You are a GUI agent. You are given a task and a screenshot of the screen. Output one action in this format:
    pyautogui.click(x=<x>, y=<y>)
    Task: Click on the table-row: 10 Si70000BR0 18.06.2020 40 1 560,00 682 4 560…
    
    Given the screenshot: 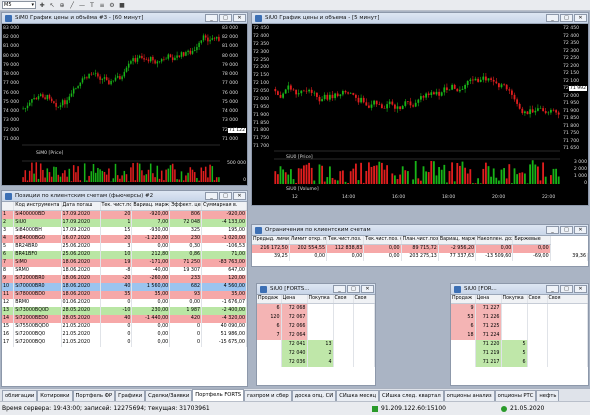 What is the action you would take?
    pyautogui.click(x=124, y=287)
    